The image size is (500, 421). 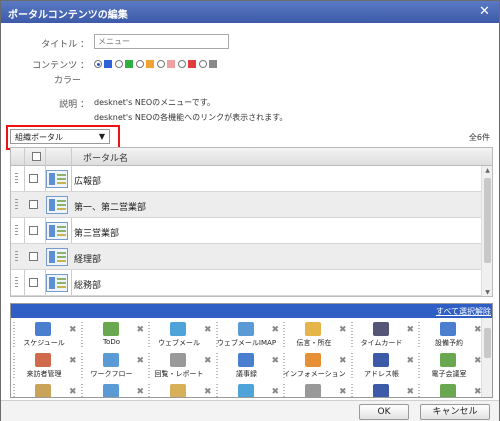 What do you see at coordinates (487, 343) in the screenshot?
I see `menu-scrollbar-thumb` at bounding box center [487, 343].